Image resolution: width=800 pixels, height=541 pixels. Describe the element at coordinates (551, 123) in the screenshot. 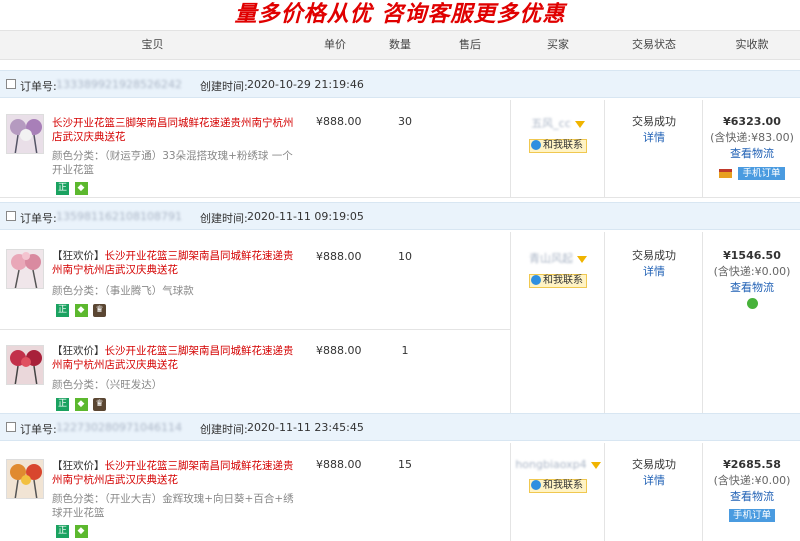

I see `buyer-name: 五风_cc` at that location.